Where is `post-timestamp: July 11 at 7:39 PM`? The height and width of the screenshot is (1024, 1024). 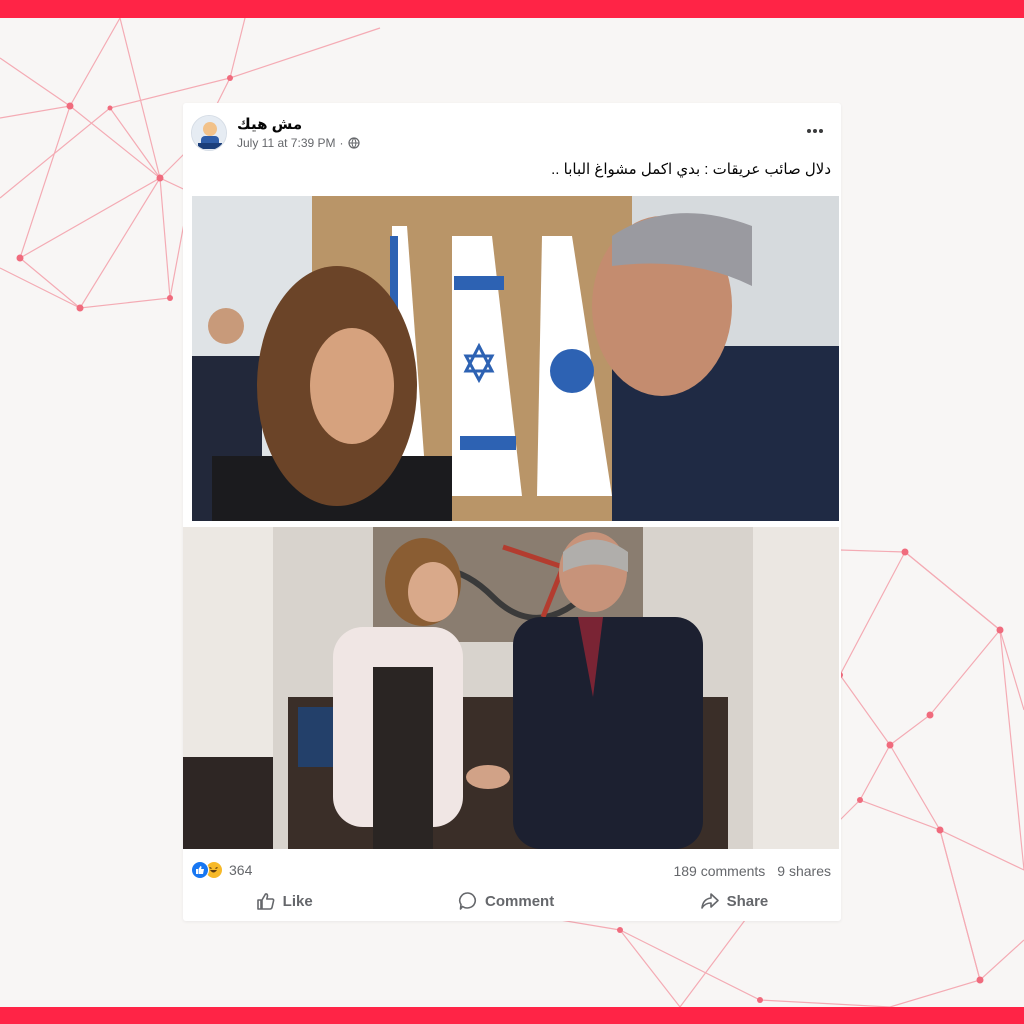
post-timestamp: July 11 at 7:39 PM is located at coordinates (286, 143).